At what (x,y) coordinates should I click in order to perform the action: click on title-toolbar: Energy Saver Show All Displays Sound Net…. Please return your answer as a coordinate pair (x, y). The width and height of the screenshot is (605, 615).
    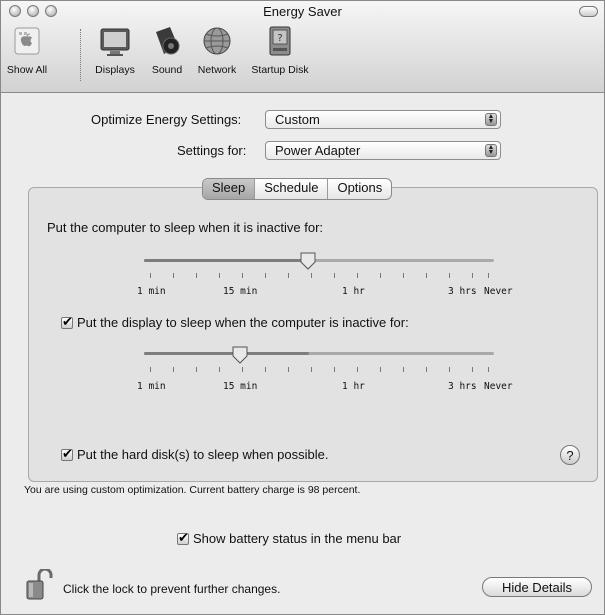
    Looking at the image, I should click on (302, 47).